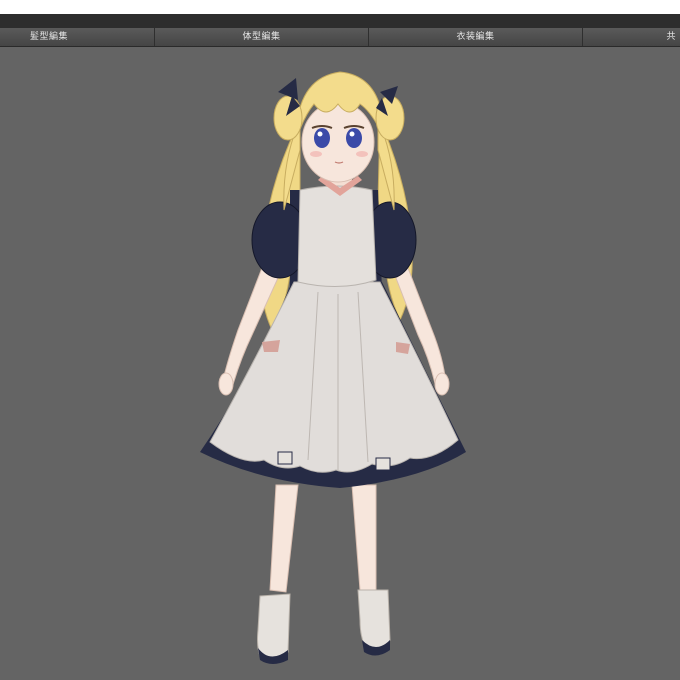 This screenshot has height=680, width=680. I want to click on right-hand, so click(442, 384).